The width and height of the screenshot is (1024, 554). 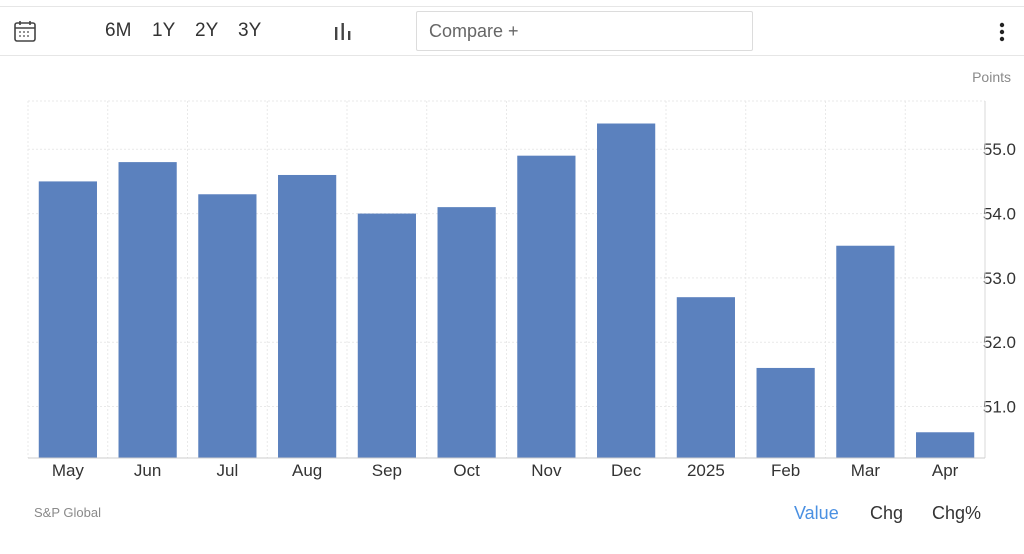 I want to click on x-tick-label: Nov, so click(x=546, y=470).